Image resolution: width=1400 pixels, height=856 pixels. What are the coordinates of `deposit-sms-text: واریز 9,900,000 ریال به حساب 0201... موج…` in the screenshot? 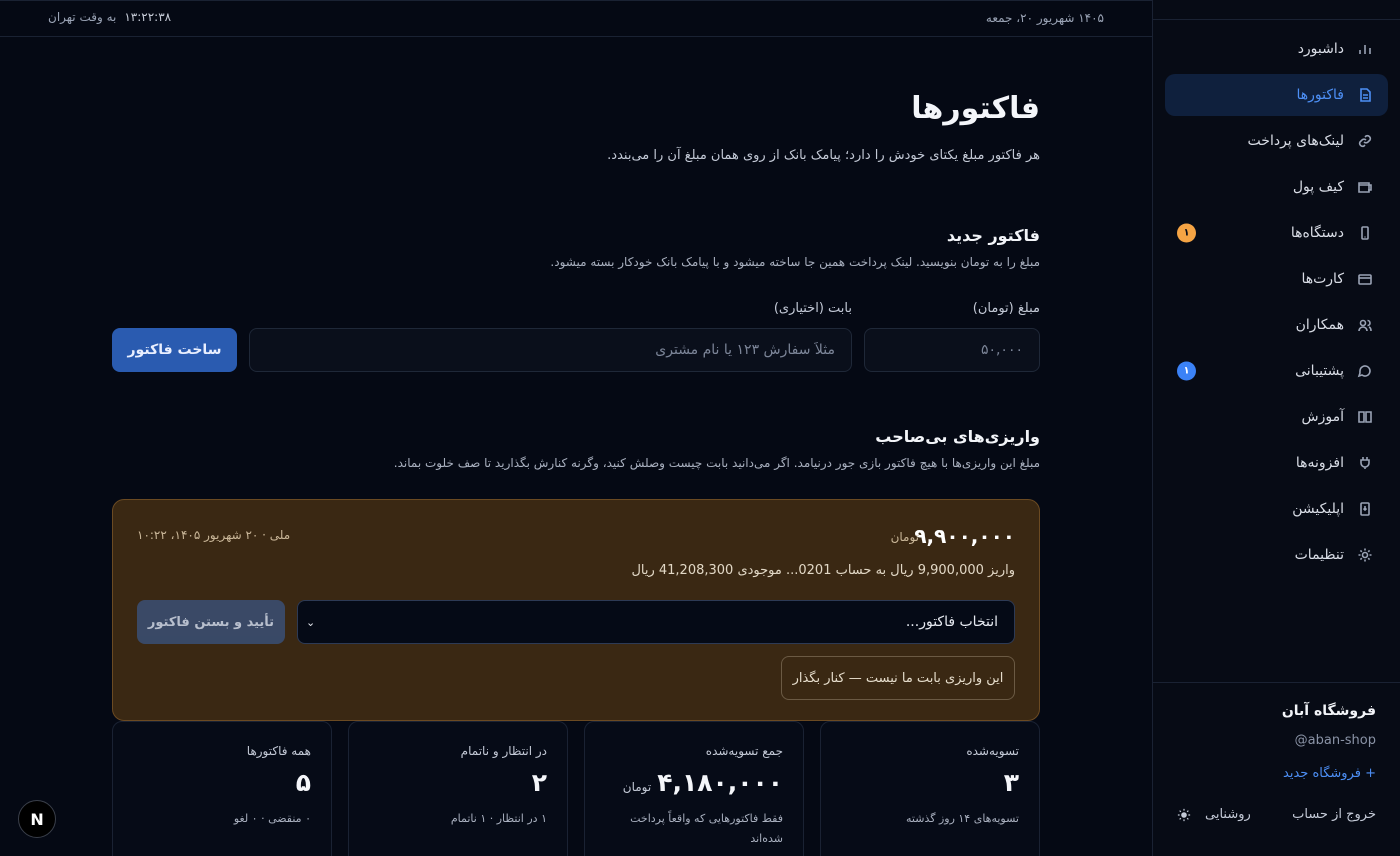 It's located at (823, 570).